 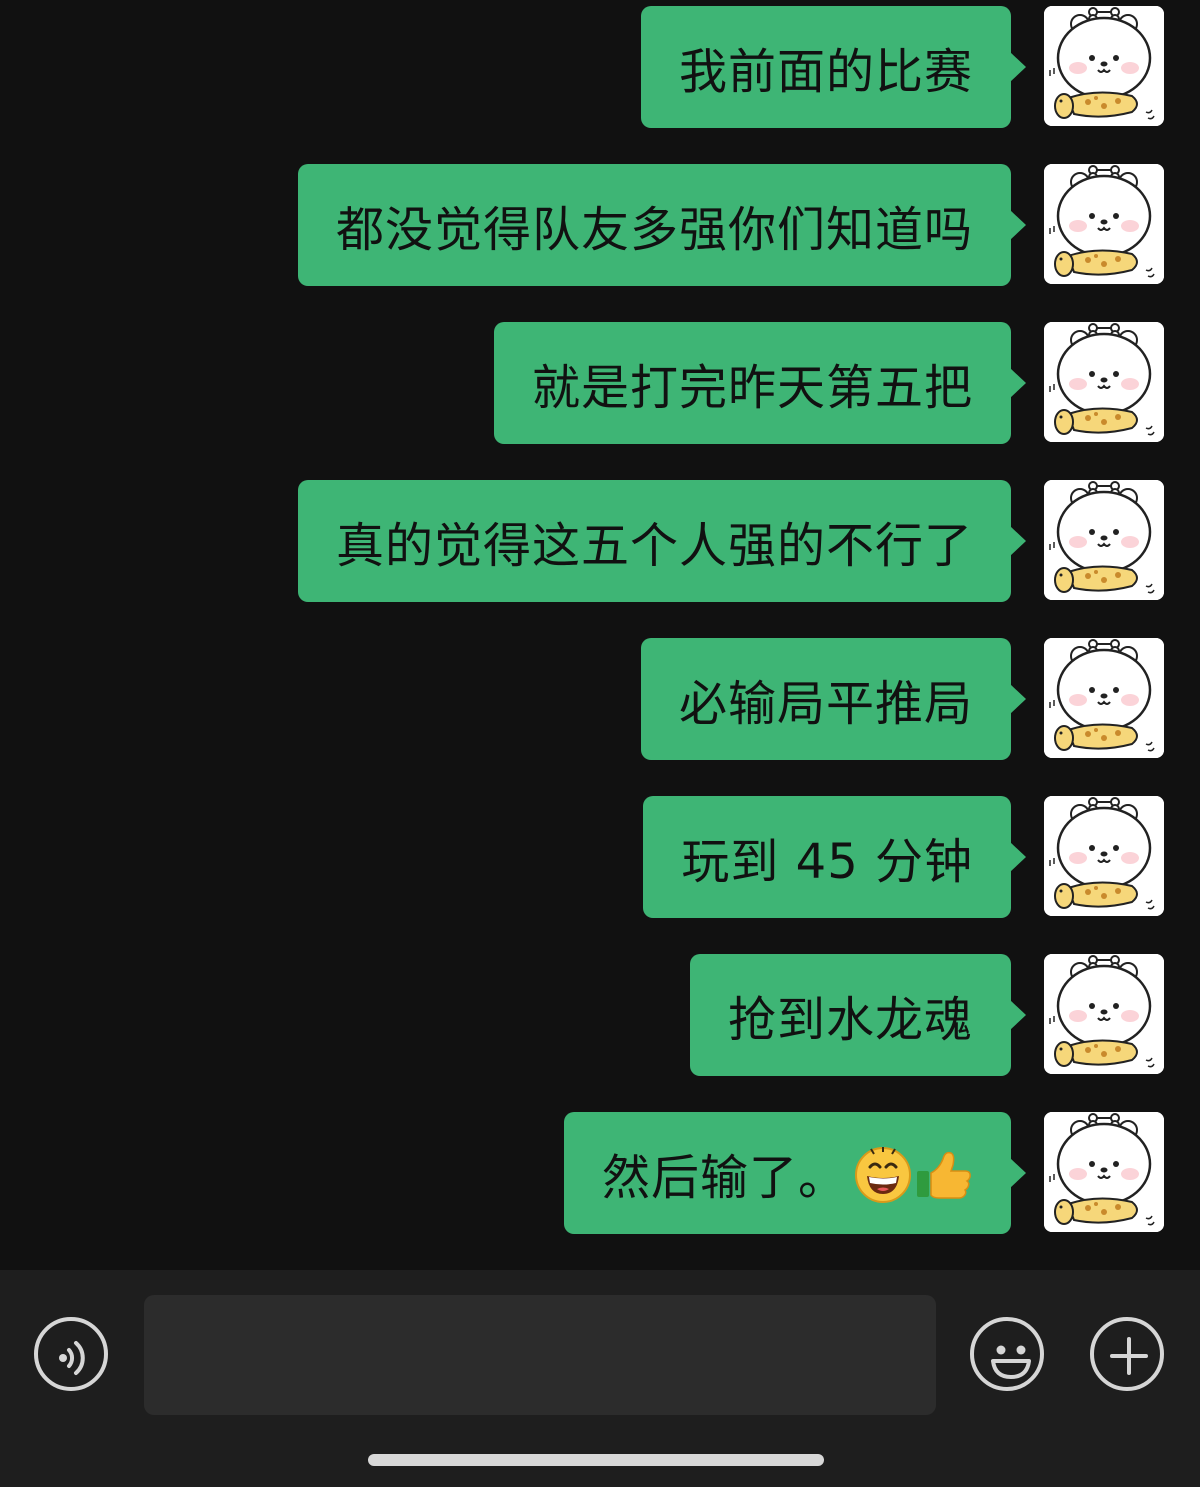 I want to click on message-input, so click(x=540, y=1355).